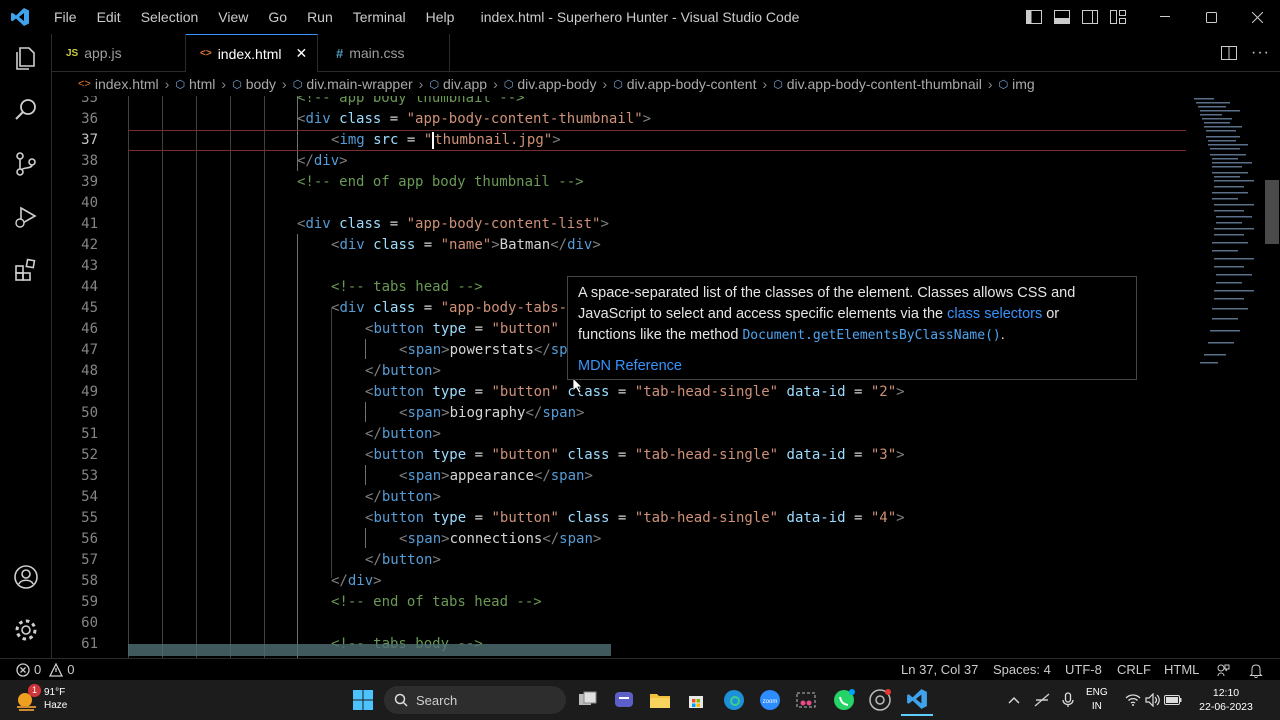  Describe the element at coordinates (1022, 670) in the screenshot. I see `indentation: Spaces: 4` at that location.